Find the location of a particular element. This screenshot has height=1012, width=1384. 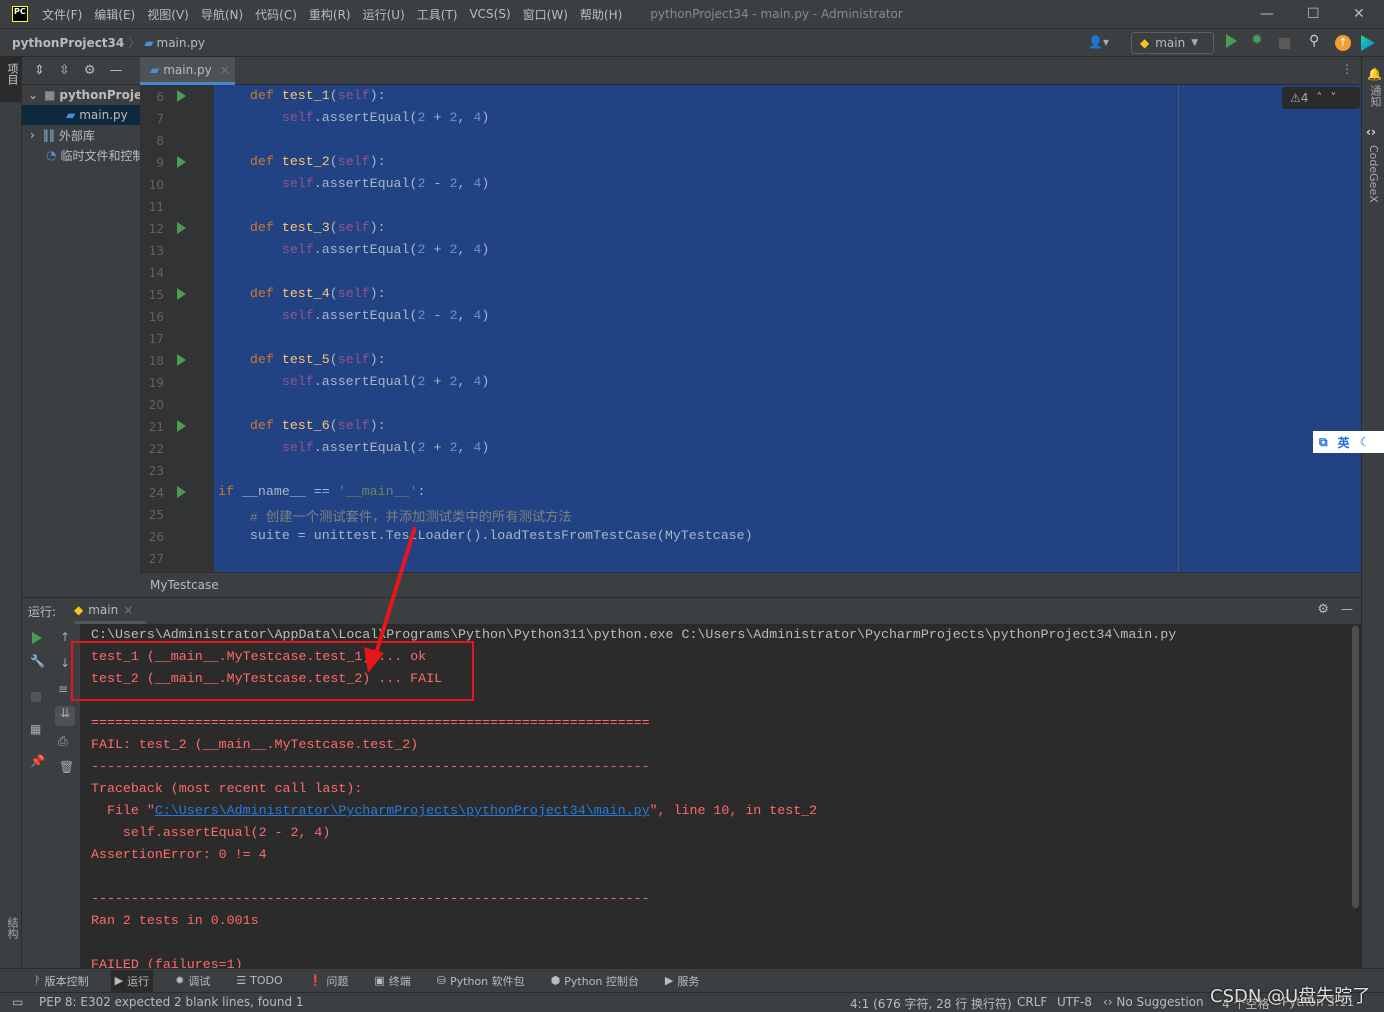

breadcrumb-project: pythonProject34 is located at coordinates (68, 43).